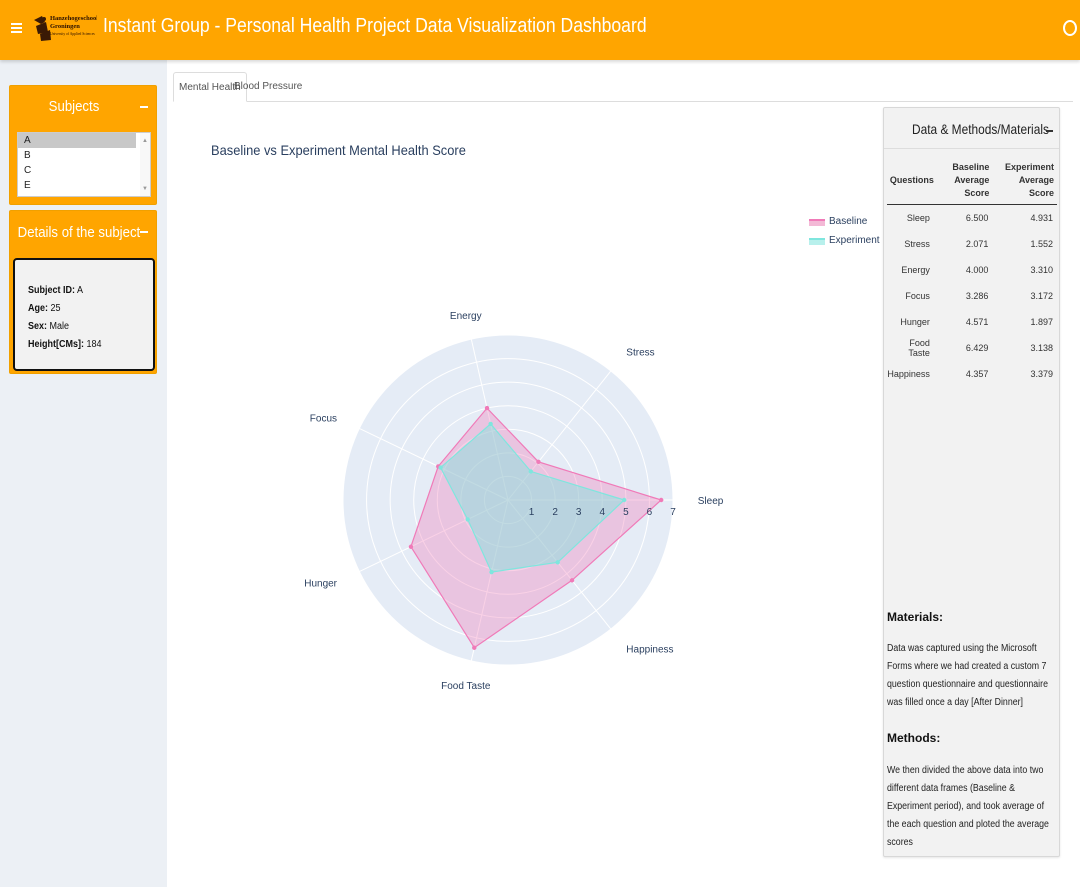 The image size is (1080, 887). I want to click on axis-label-focus: Focus, so click(323, 419).